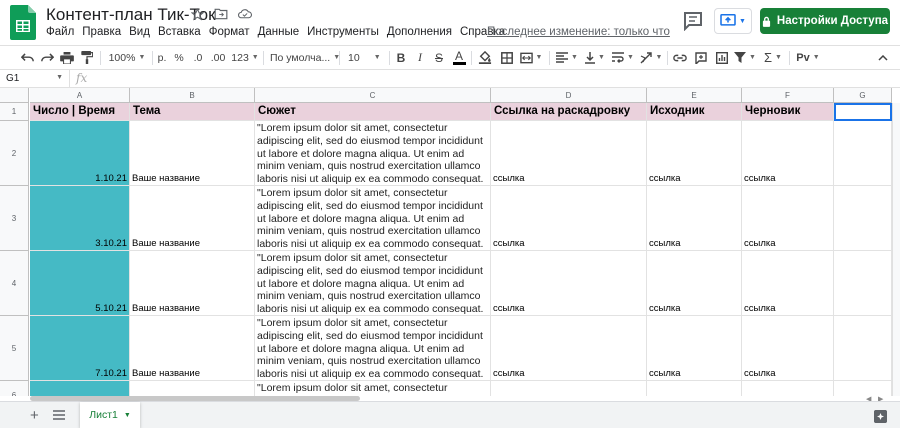  Describe the element at coordinates (14, 112) in the screenshot. I see `row-header-1: 1` at that location.